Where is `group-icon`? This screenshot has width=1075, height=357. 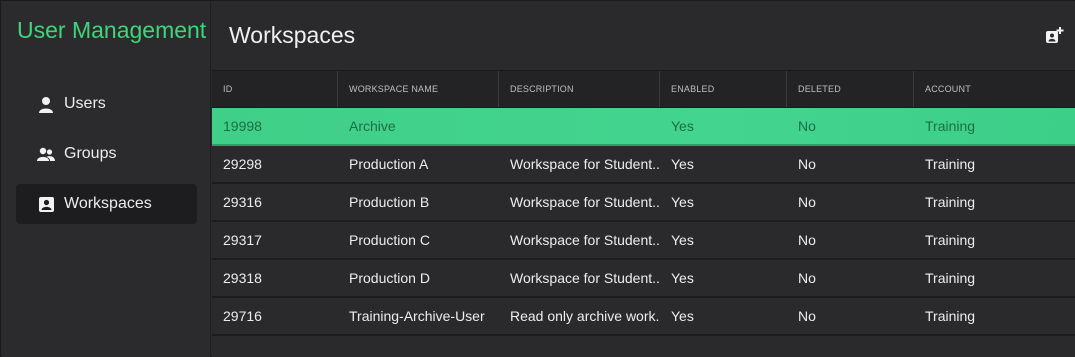
group-icon is located at coordinates (46, 154).